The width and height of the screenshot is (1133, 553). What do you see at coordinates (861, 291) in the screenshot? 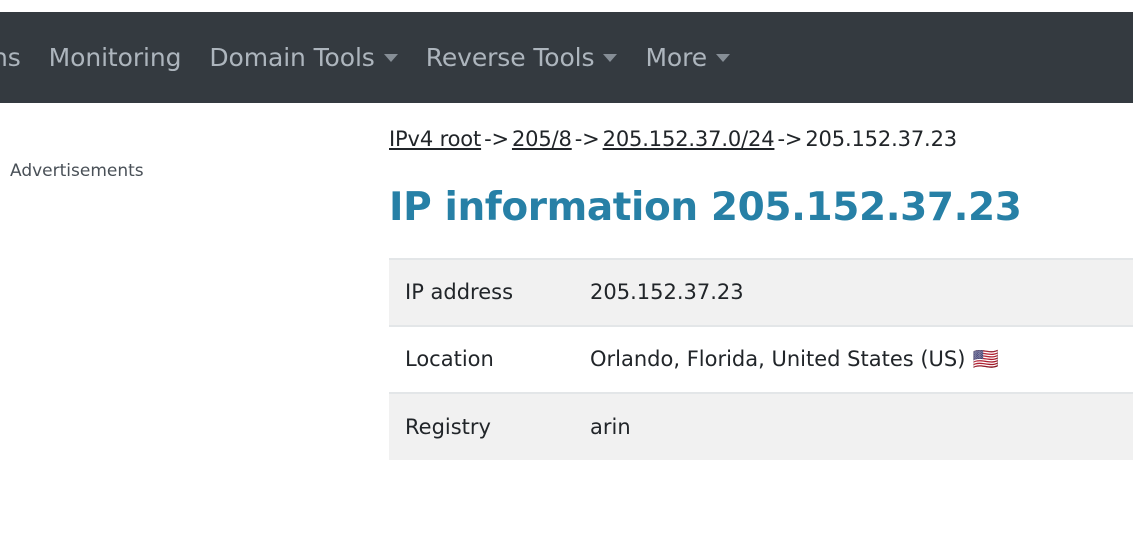
I see `row-value: 205.152.37.23` at bounding box center [861, 291].